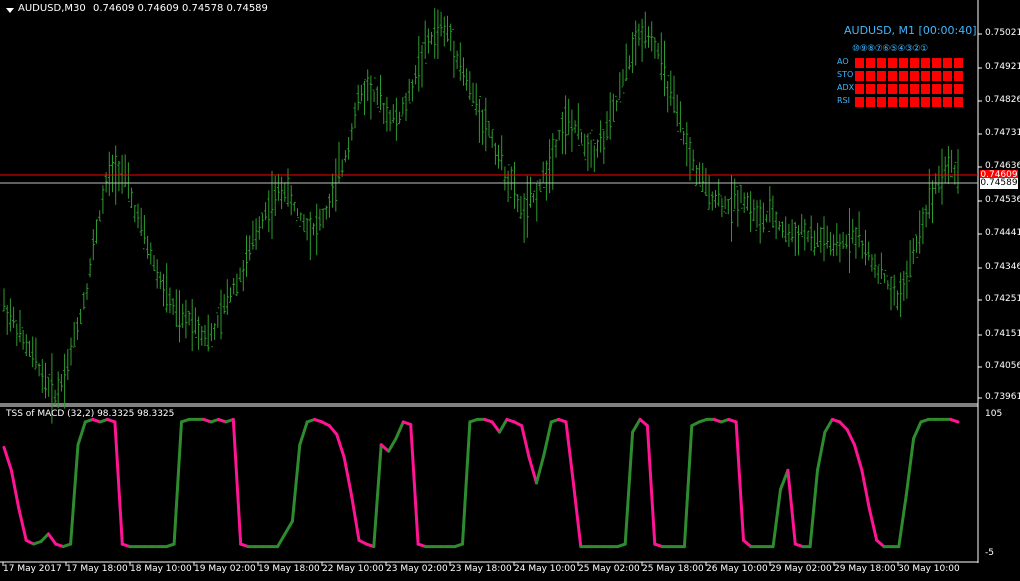 Image resolution: width=1020 pixels, height=581 pixels. What do you see at coordinates (843, 100) in the screenshot?
I see `dashboard-row-label: RSI` at bounding box center [843, 100].